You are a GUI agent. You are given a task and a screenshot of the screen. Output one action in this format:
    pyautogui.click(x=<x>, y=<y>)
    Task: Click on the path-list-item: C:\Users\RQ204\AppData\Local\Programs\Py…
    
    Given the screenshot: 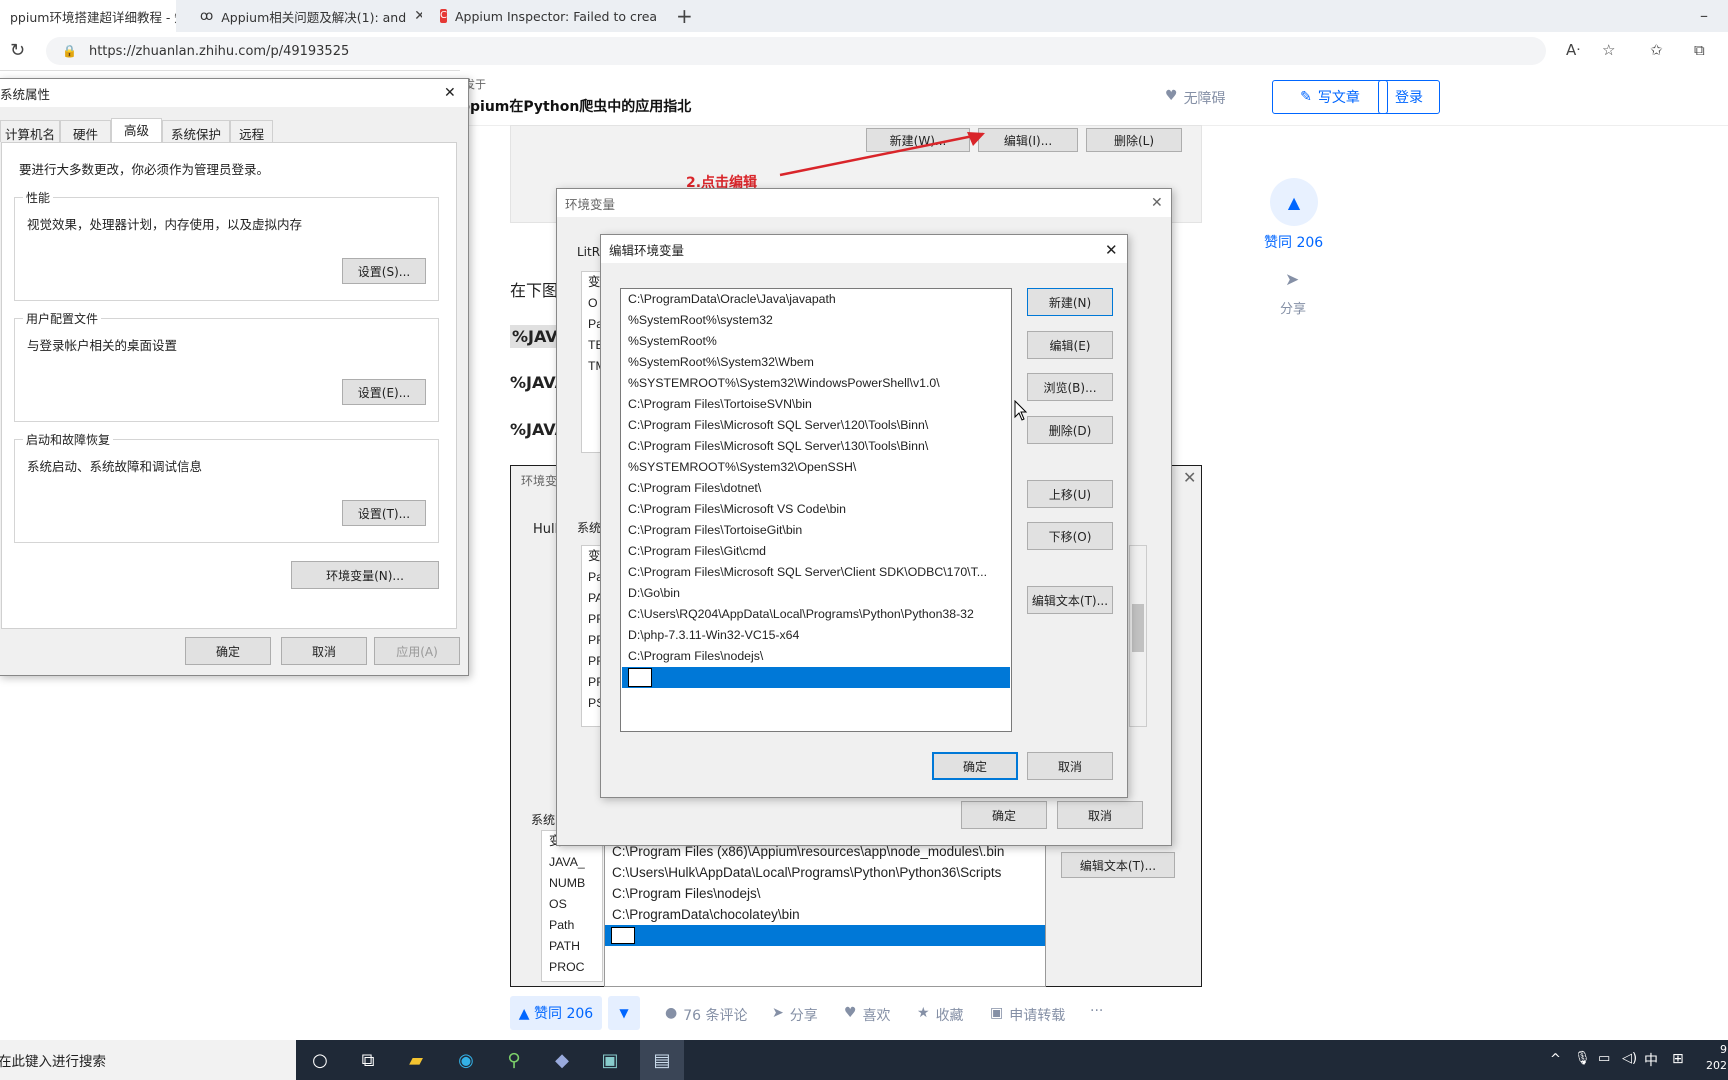 What is the action you would take?
    pyautogui.click(x=816, y=614)
    